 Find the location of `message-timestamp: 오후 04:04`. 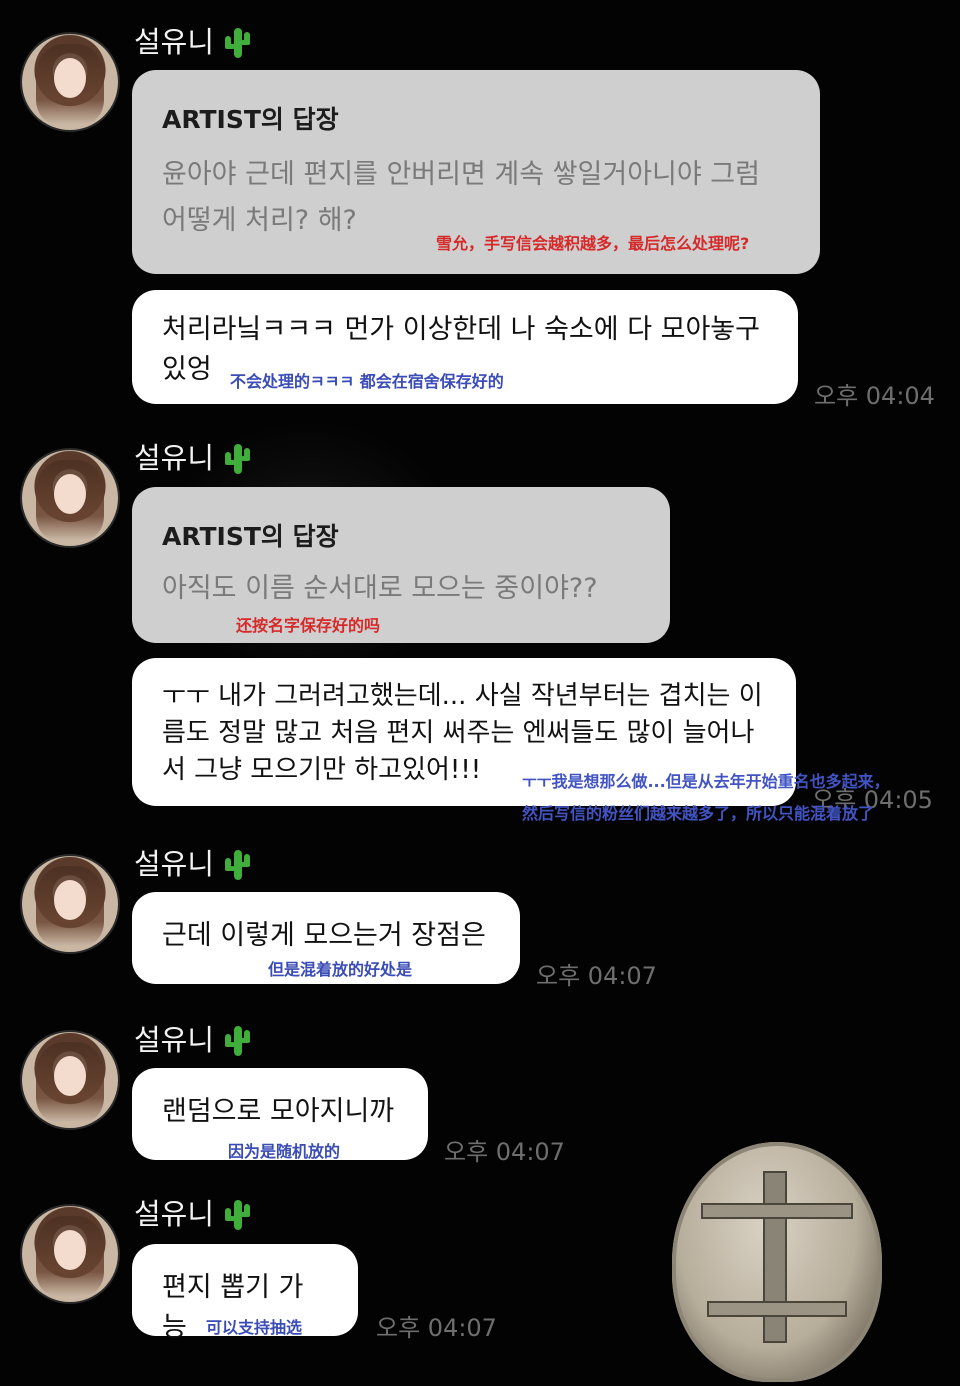

message-timestamp: 오후 04:04 is located at coordinates (874, 396).